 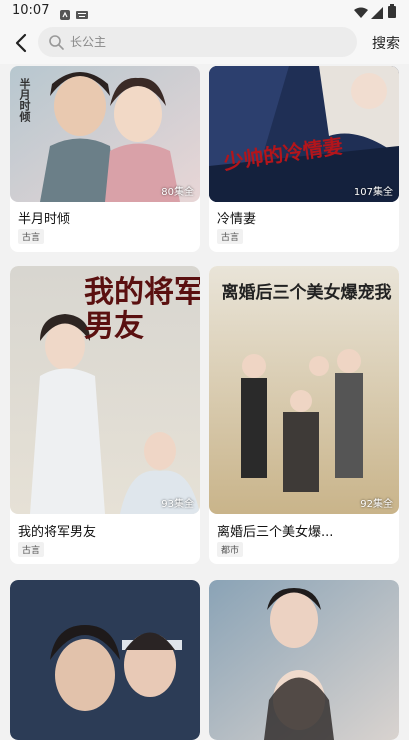 I want to click on poster-image: 少帅的冷情妻 107集全, so click(x=304, y=134).